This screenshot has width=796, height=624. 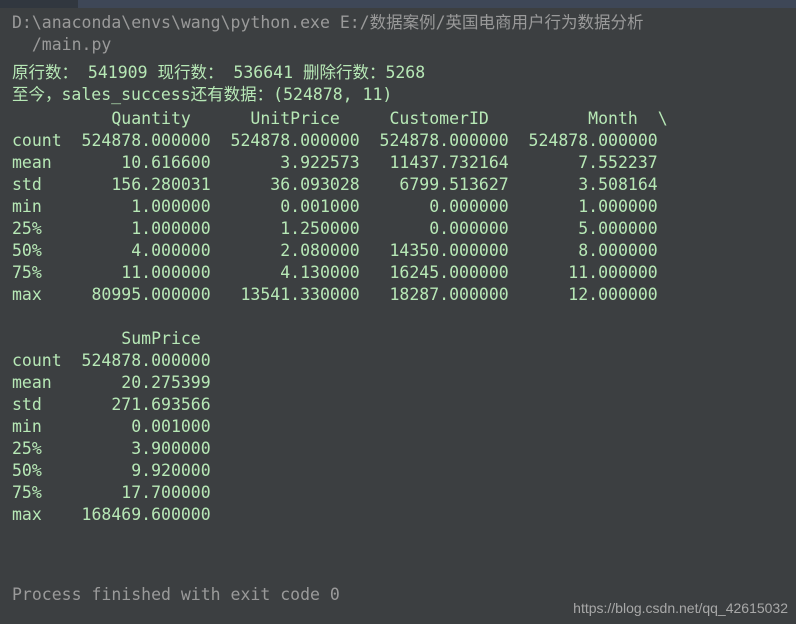 I want to click on describe2-row-50pct: 50% 9.920000, so click(x=111, y=470).